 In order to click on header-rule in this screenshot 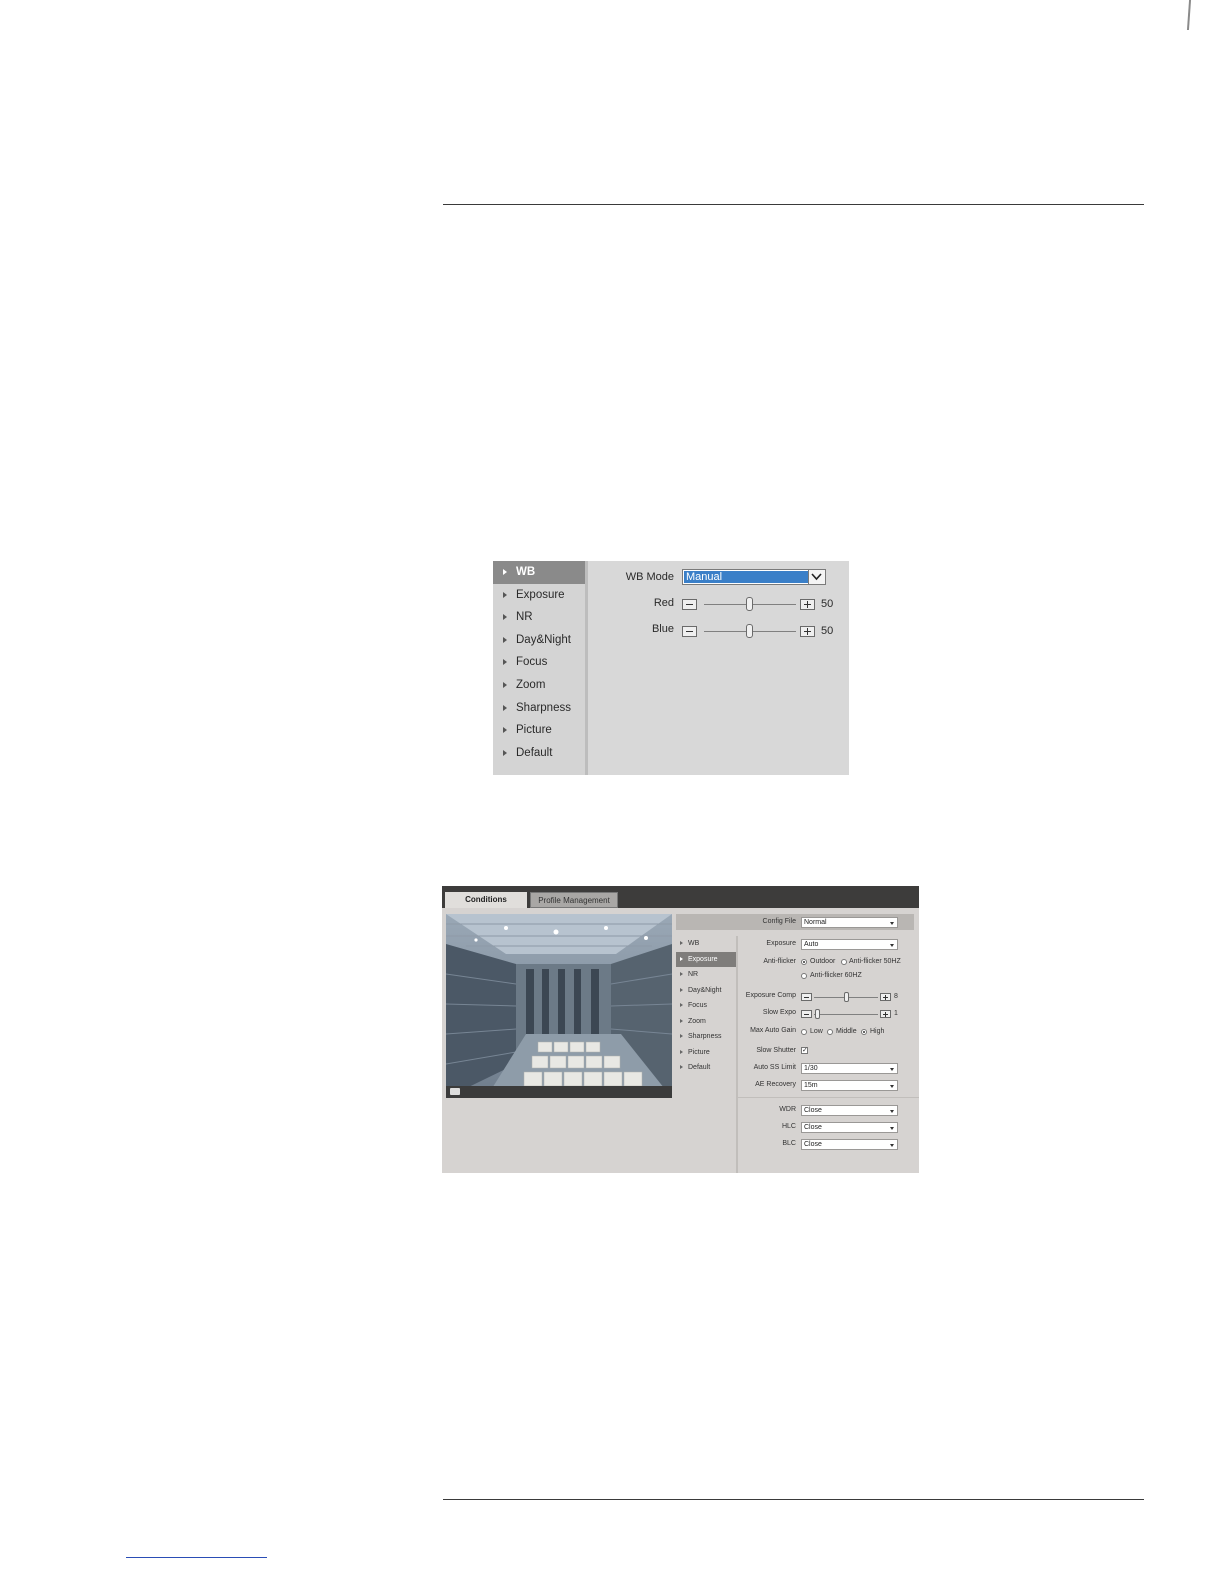, I will do `click(793, 204)`.